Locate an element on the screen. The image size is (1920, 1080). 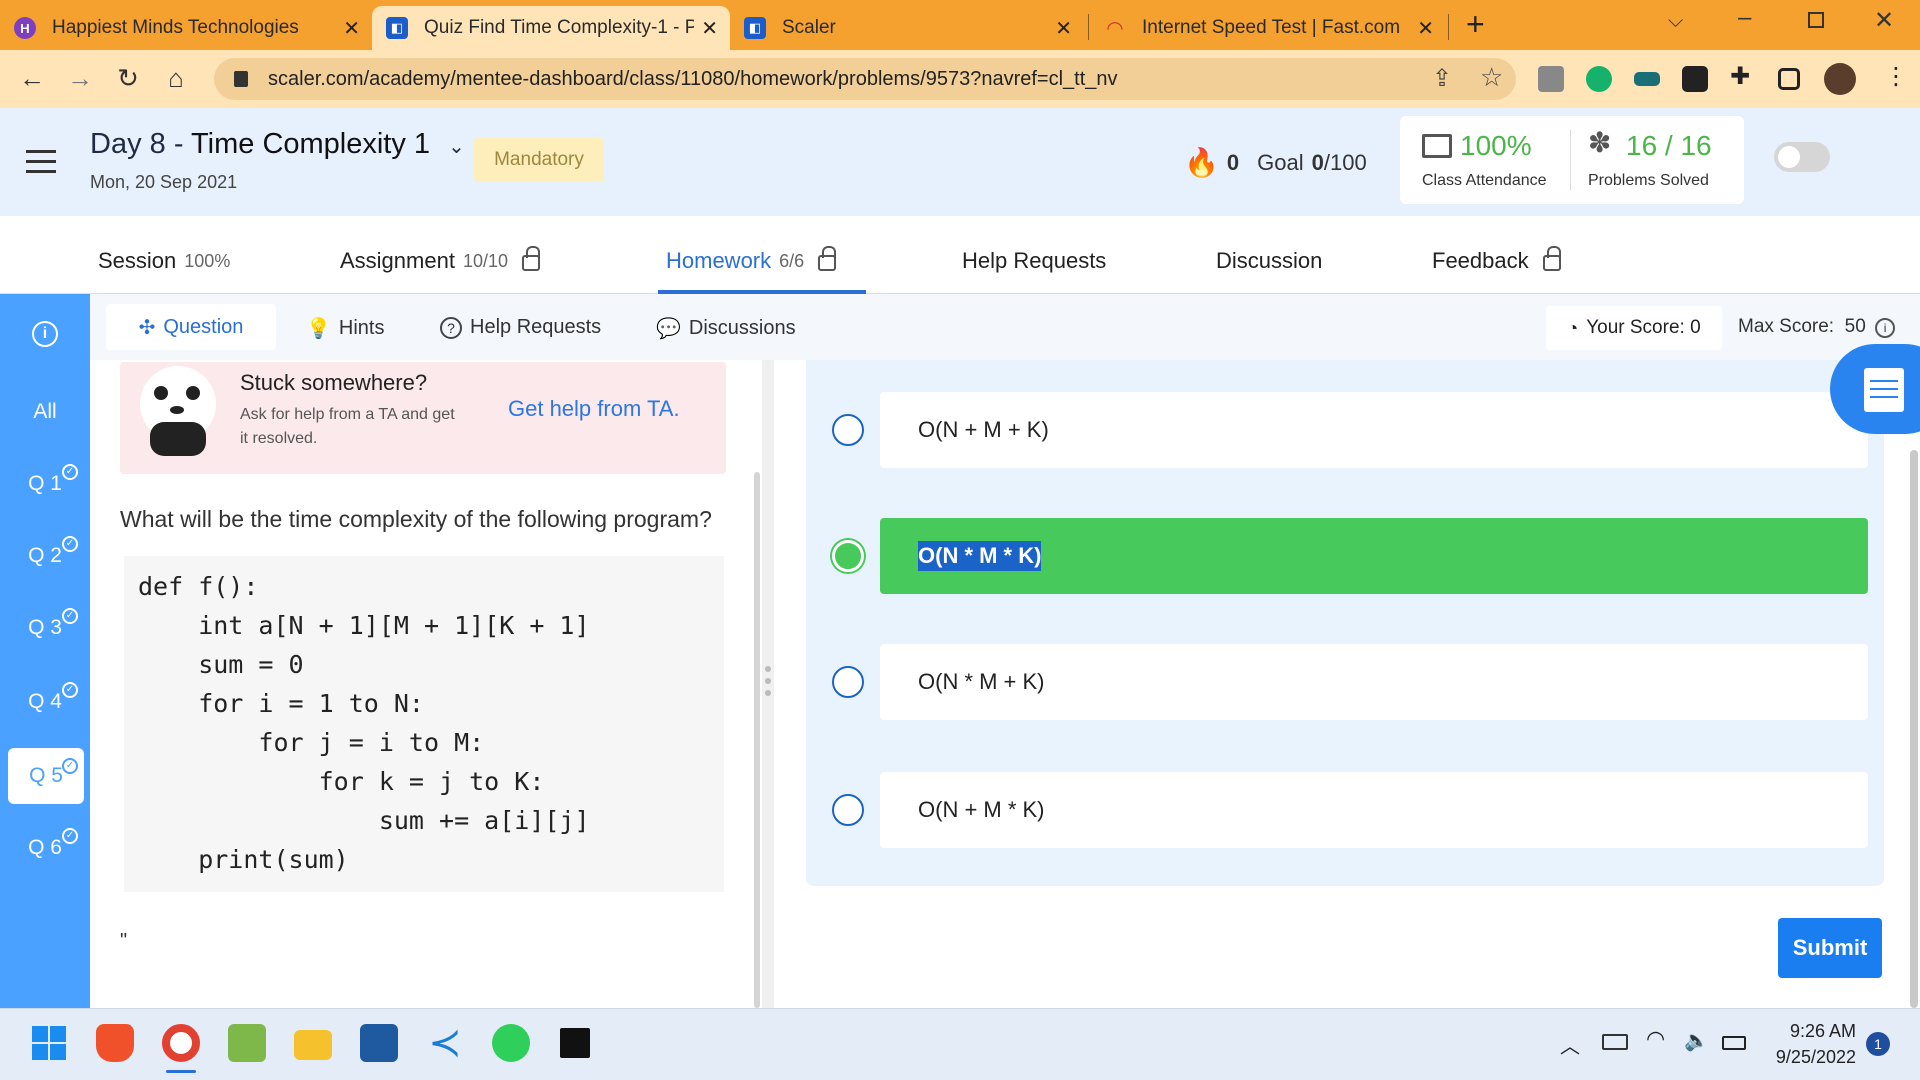
bookmark-star-icon: ☆ is located at coordinates (1491, 77).